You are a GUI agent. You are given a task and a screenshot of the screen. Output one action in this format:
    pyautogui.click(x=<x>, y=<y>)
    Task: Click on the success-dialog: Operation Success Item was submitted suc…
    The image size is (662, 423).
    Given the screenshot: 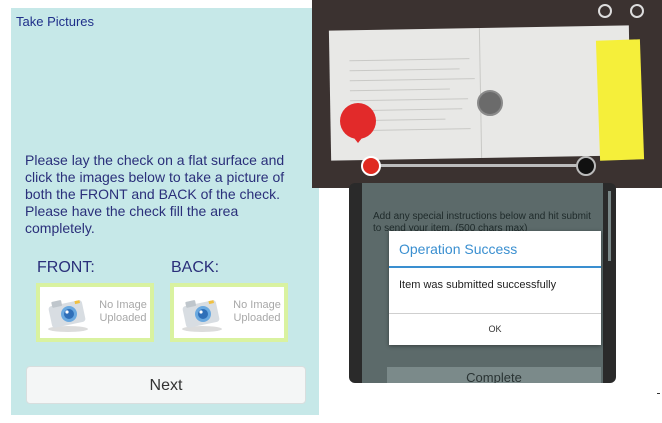 What is the action you would take?
    pyautogui.click(x=495, y=288)
    